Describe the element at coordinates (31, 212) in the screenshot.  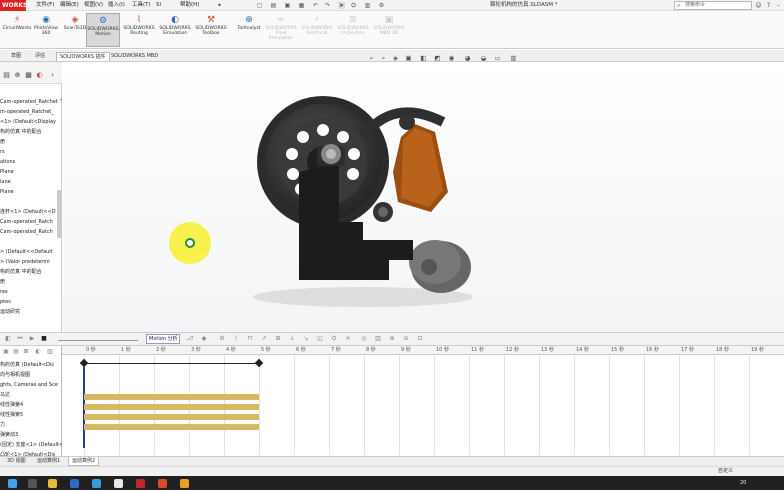
I see `tree-item: 连杆<1> (Default<<D` at that location.